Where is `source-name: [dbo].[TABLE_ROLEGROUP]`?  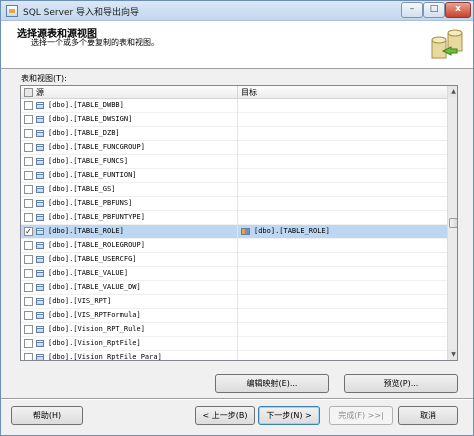 source-name: [dbo].[TABLE_ROLEGROUP] is located at coordinates (96, 245).